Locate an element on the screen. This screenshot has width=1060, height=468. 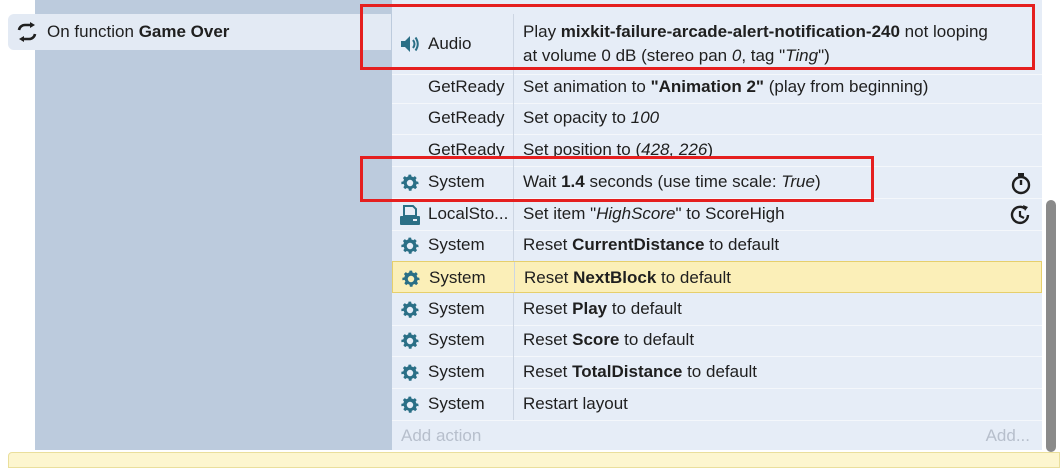
desc-pre: Set animation to is located at coordinates (587, 86).